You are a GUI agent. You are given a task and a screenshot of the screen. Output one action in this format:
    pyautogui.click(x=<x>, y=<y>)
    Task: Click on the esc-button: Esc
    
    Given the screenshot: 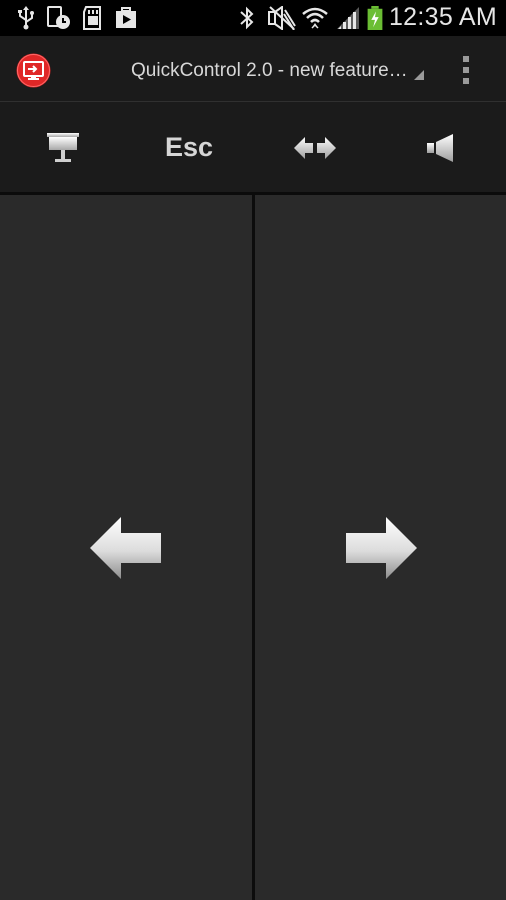 What is the action you would take?
    pyautogui.click(x=189, y=147)
    